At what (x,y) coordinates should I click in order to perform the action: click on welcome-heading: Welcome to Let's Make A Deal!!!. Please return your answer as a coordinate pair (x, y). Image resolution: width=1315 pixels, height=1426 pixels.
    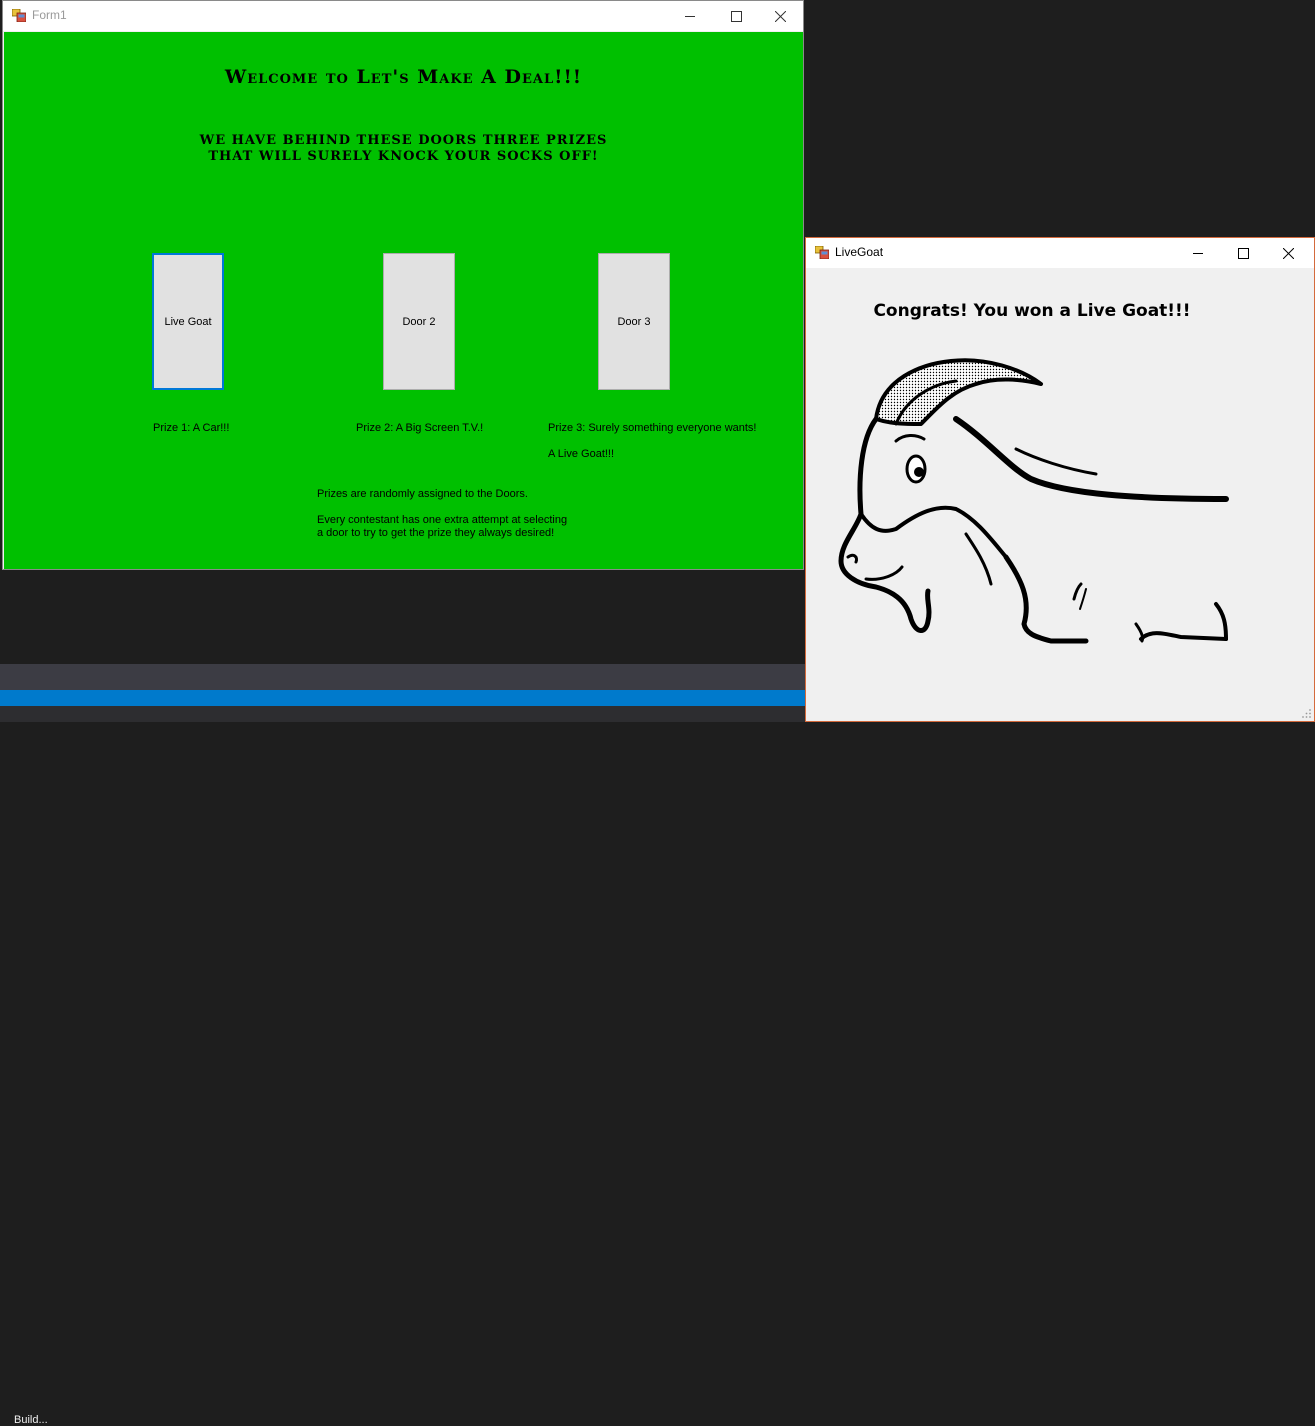
    Looking at the image, I should click on (403, 77).